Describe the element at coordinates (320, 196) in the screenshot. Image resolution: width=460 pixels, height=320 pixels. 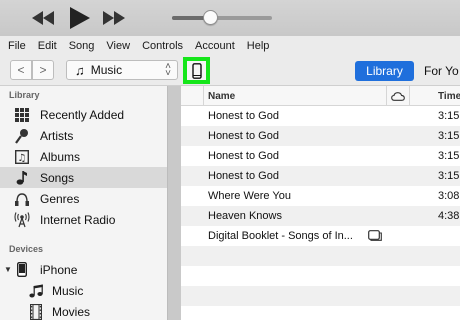
I see `table-row: Where Were You 3:08` at that location.